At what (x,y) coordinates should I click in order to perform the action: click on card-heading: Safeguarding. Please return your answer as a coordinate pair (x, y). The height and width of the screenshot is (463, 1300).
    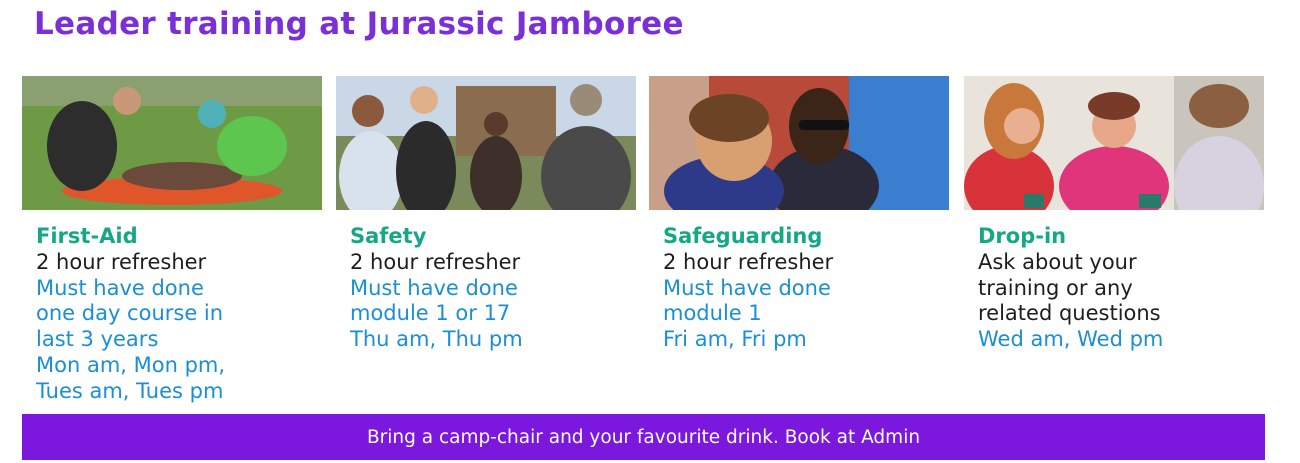
    Looking at the image, I should click on (743, 236).